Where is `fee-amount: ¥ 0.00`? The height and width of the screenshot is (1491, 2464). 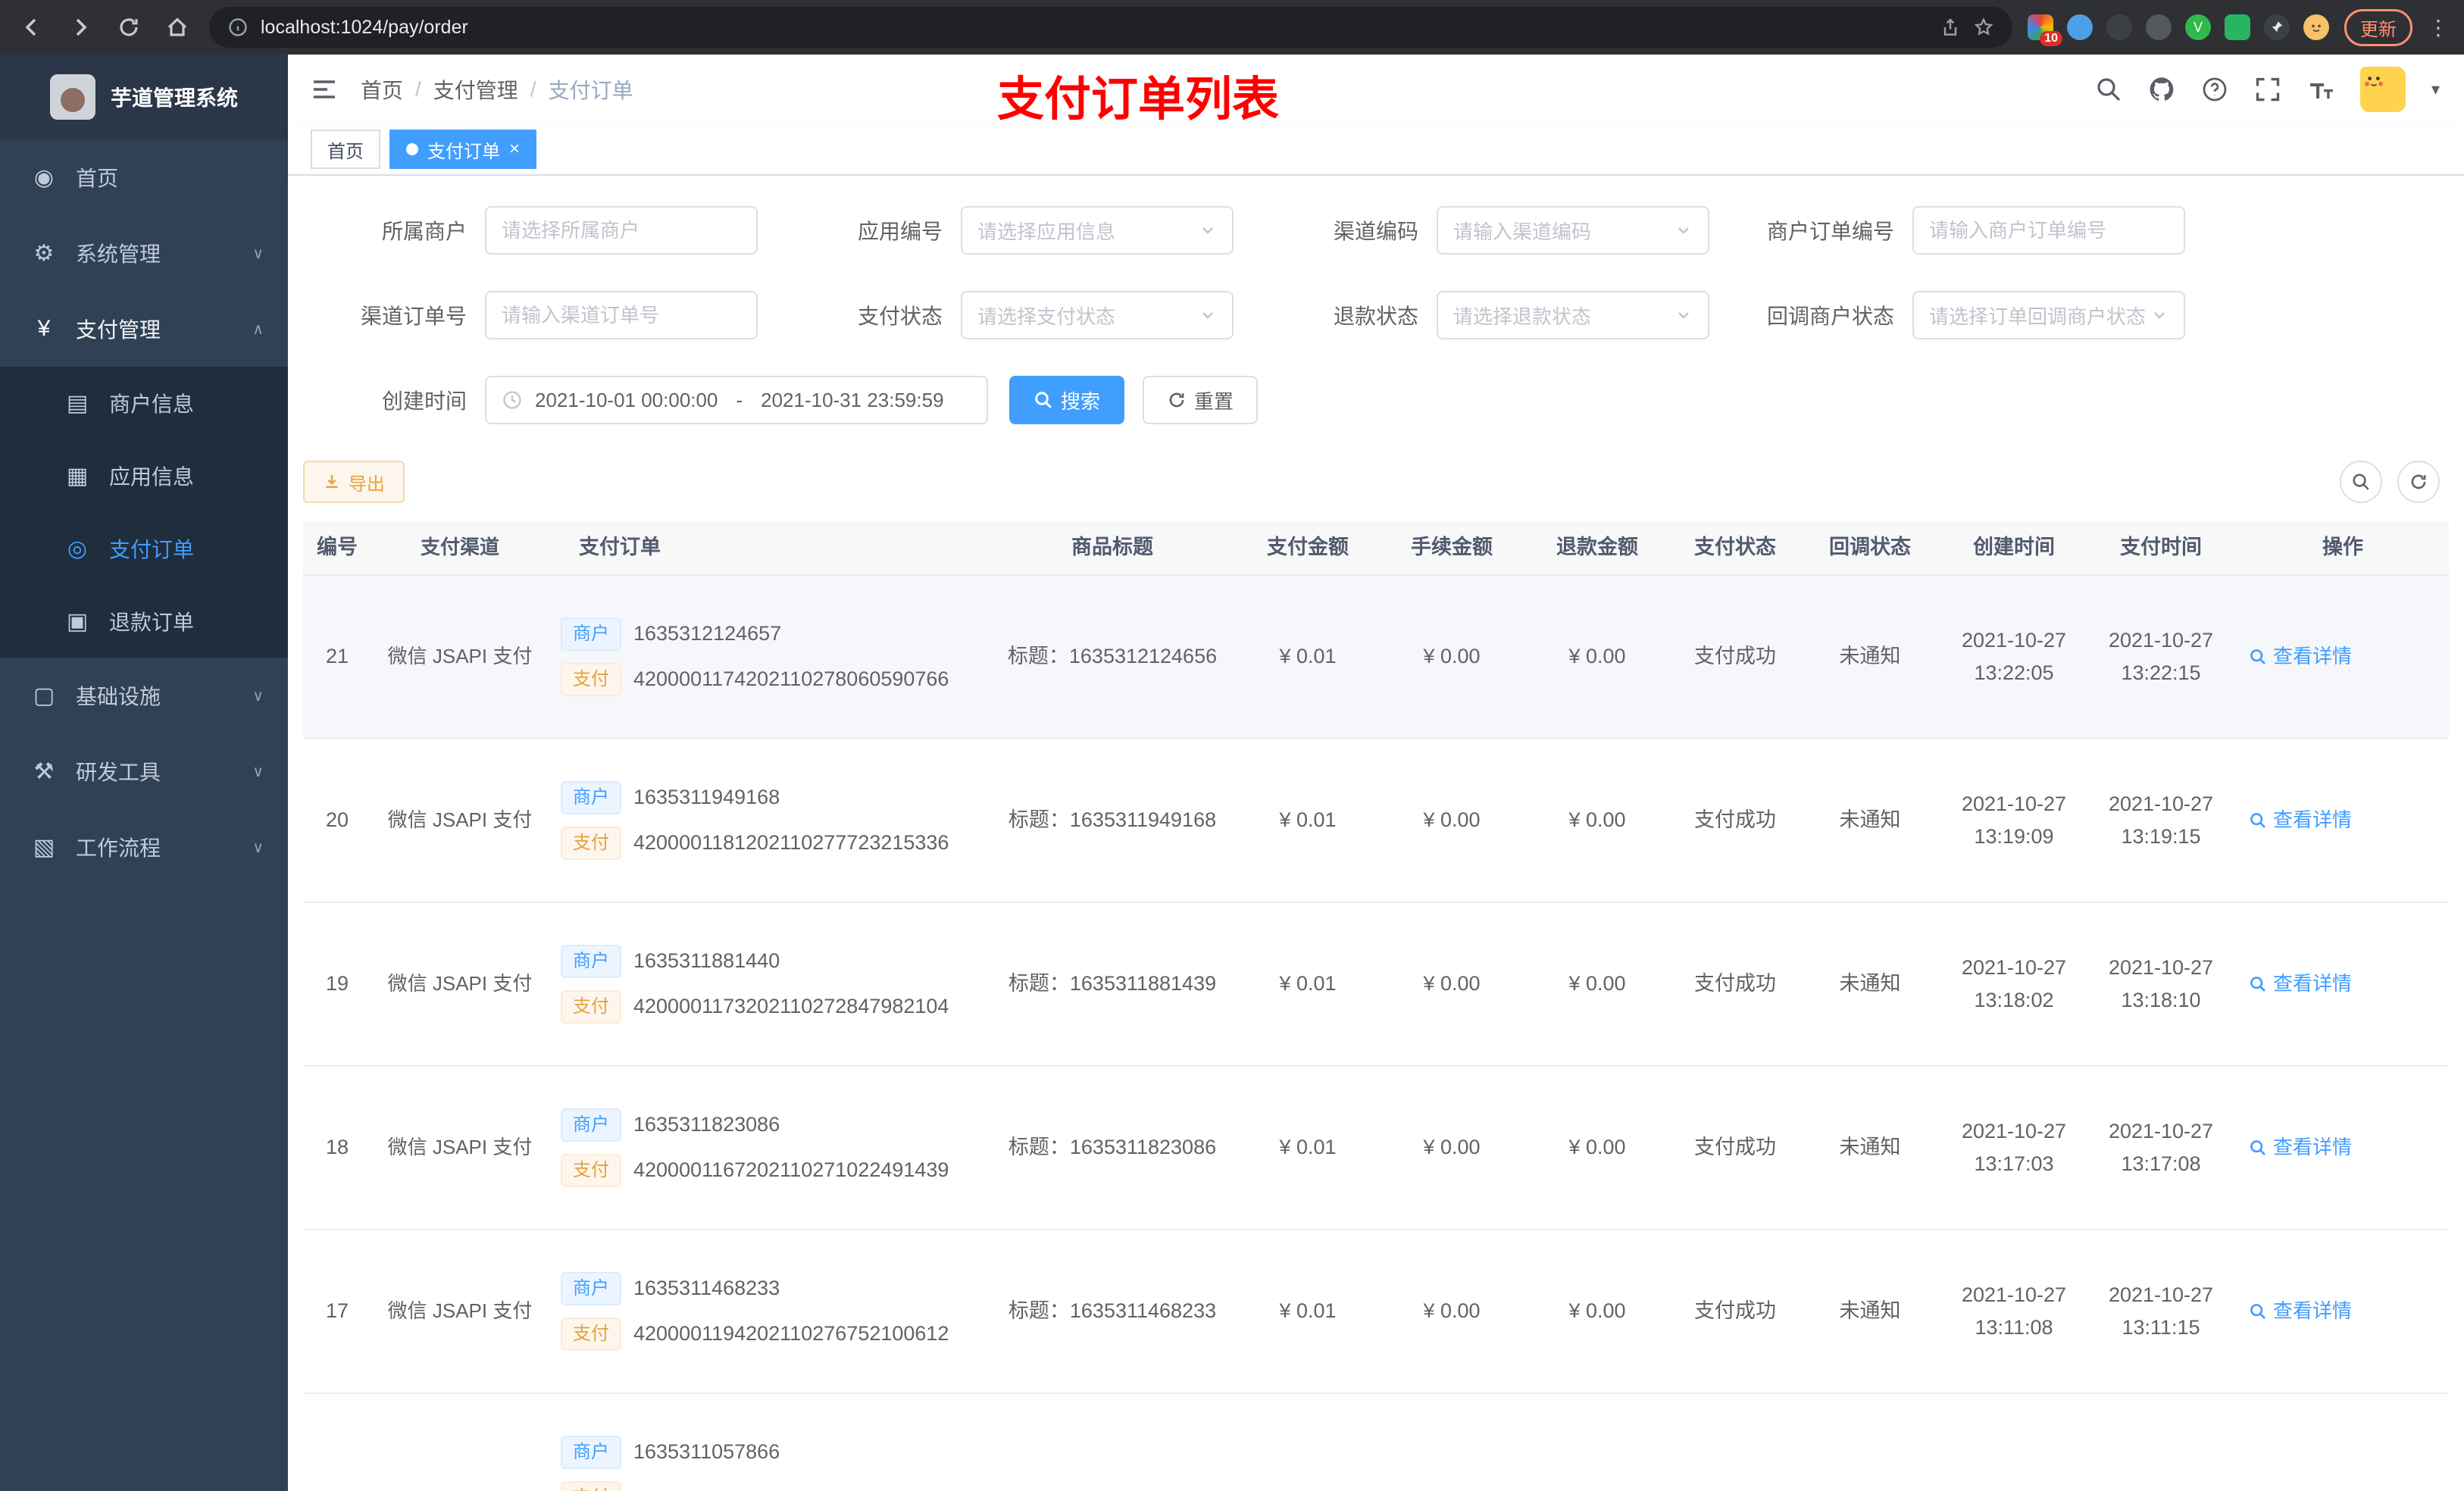
fee-amount: ¥ 0.00 is located at coordinates (1452, 984).